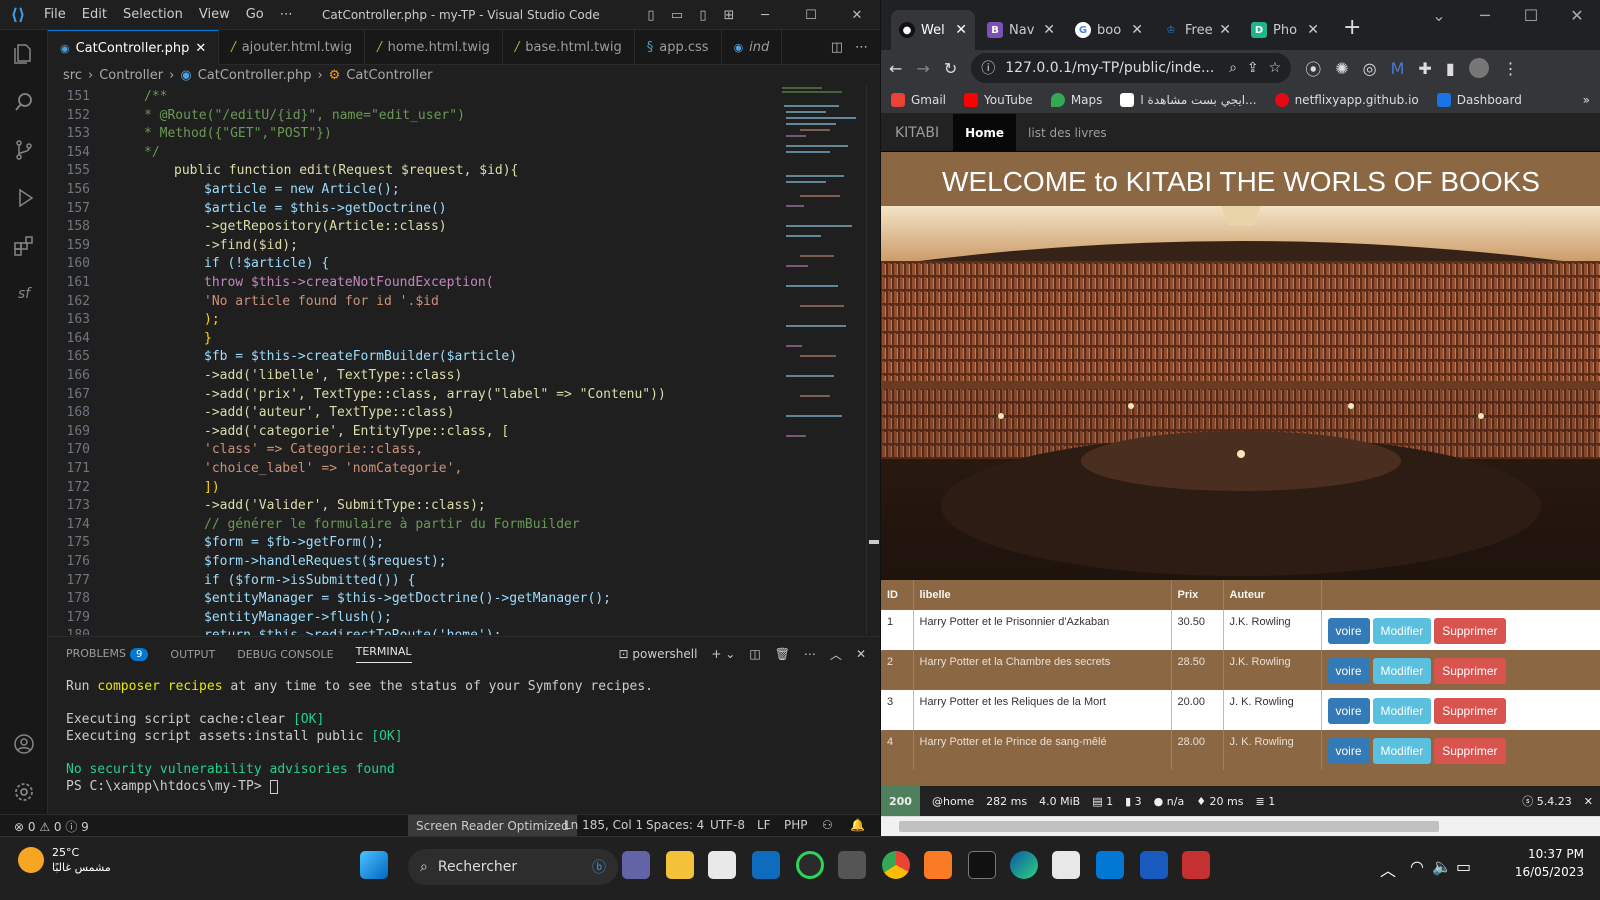 The height and width of the screenshot is (900, 1600). I want to click on word-icon, so click(1154, 865).